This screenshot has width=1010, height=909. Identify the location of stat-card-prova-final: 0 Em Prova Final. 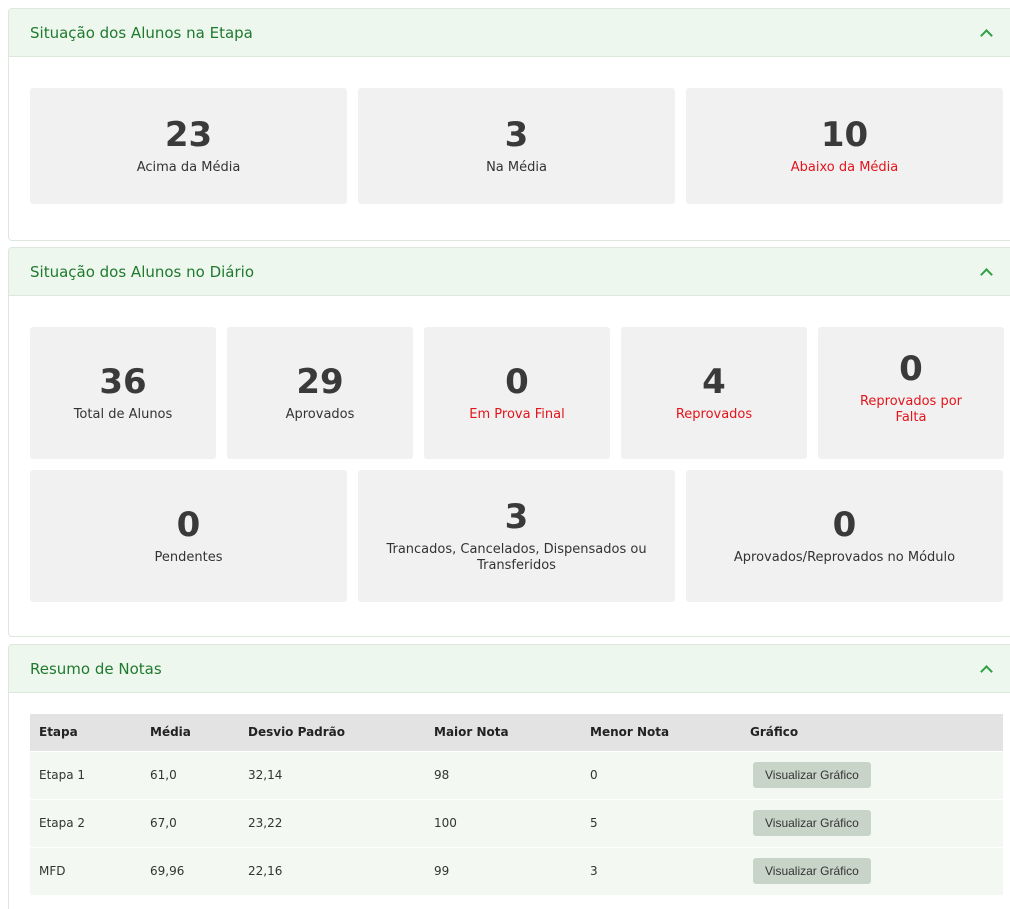
(517, 393).